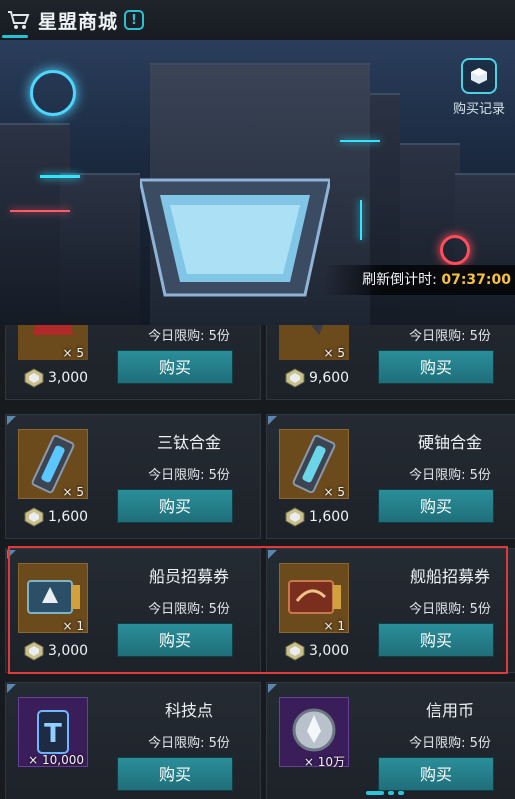 The width and height of the screenshot is (515, 799). I want to click on item-quantity: × 10,000, so click(56, 760).